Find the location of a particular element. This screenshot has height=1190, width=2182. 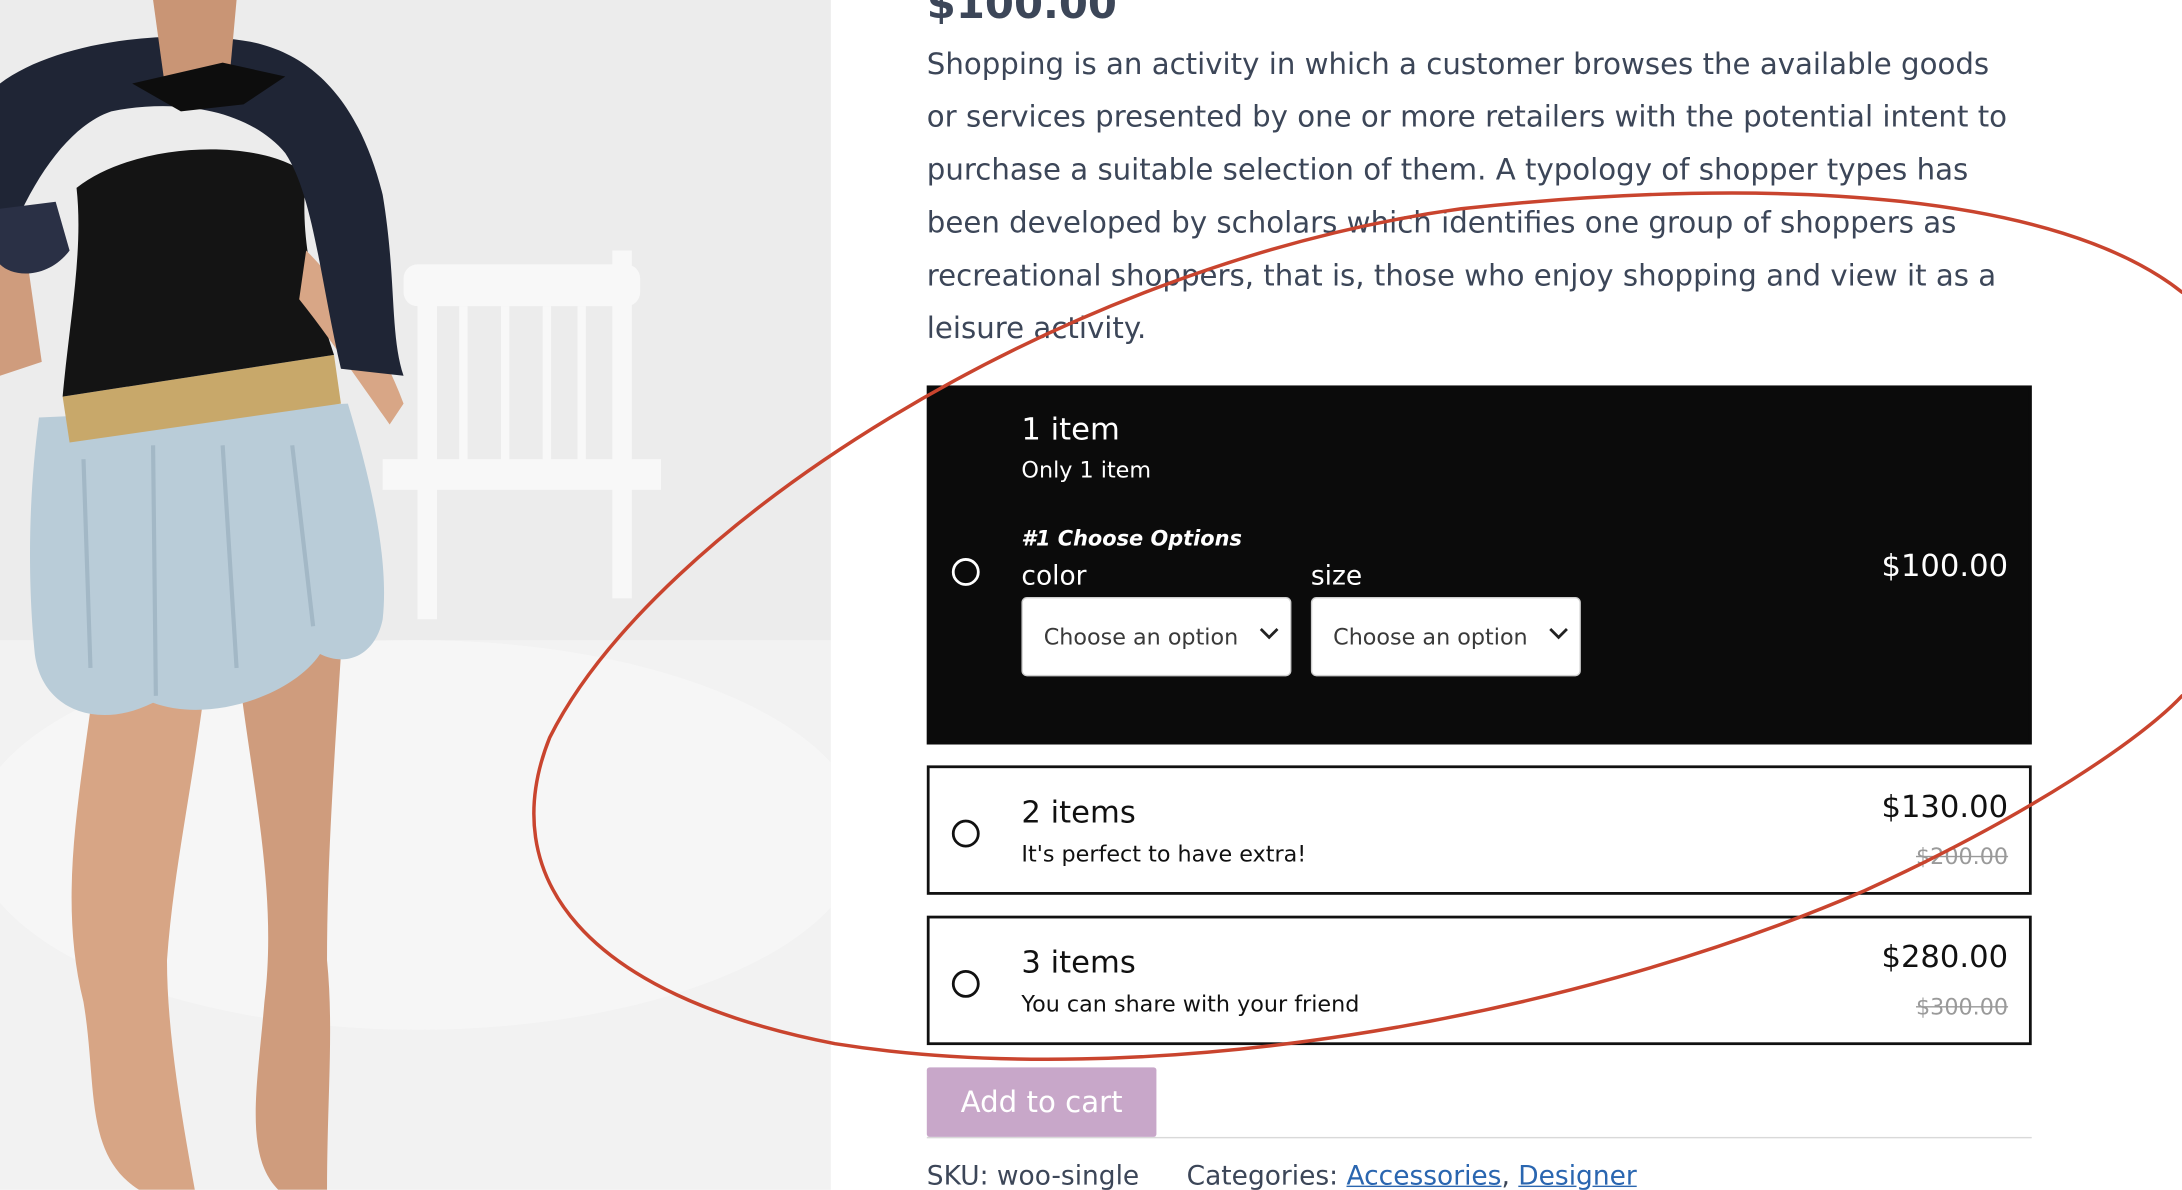

size-select: Choose an option is located at coordinates (1445, 636).